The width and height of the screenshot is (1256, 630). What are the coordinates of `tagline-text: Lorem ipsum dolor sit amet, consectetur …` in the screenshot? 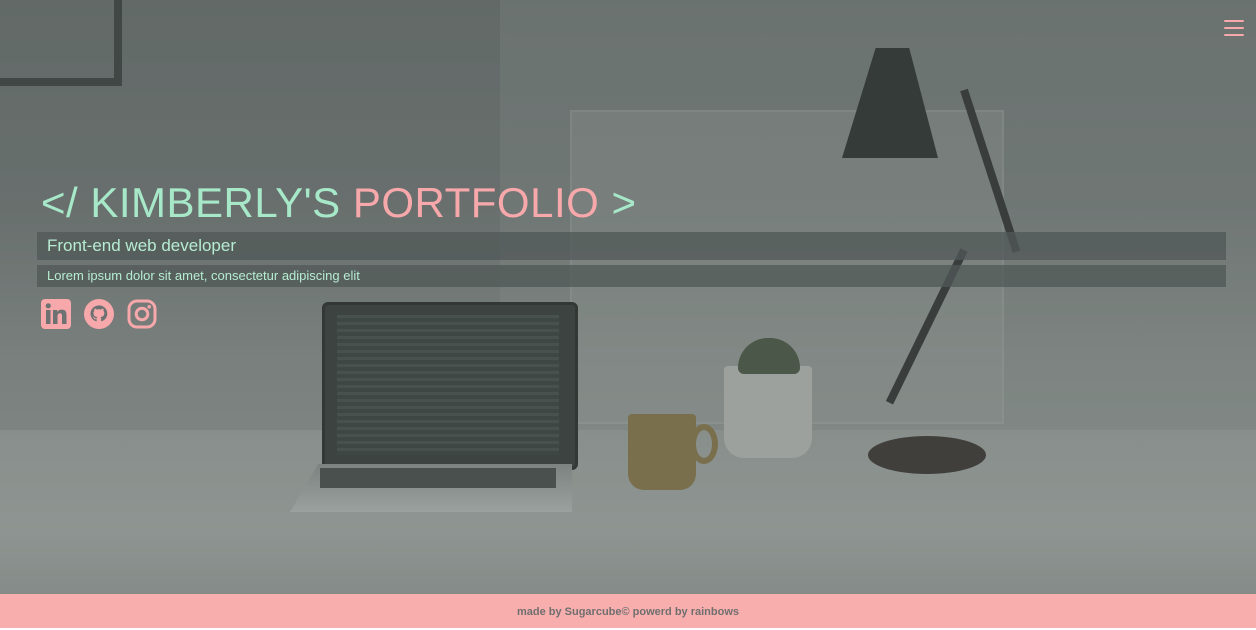 It's located at (631, 276).